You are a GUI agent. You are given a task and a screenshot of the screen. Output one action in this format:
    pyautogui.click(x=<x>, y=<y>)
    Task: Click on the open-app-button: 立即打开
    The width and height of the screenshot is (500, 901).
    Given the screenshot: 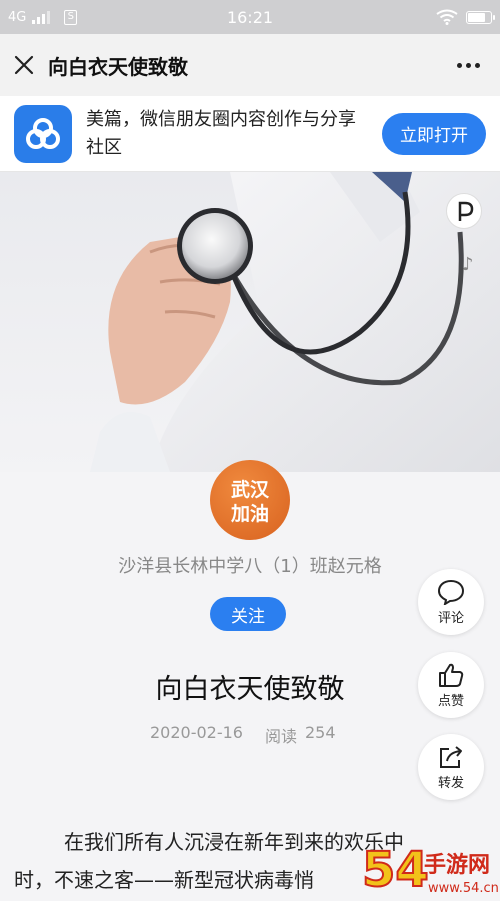 What is the action you would take?
    pyautogui.click(x=434, y=133)
    